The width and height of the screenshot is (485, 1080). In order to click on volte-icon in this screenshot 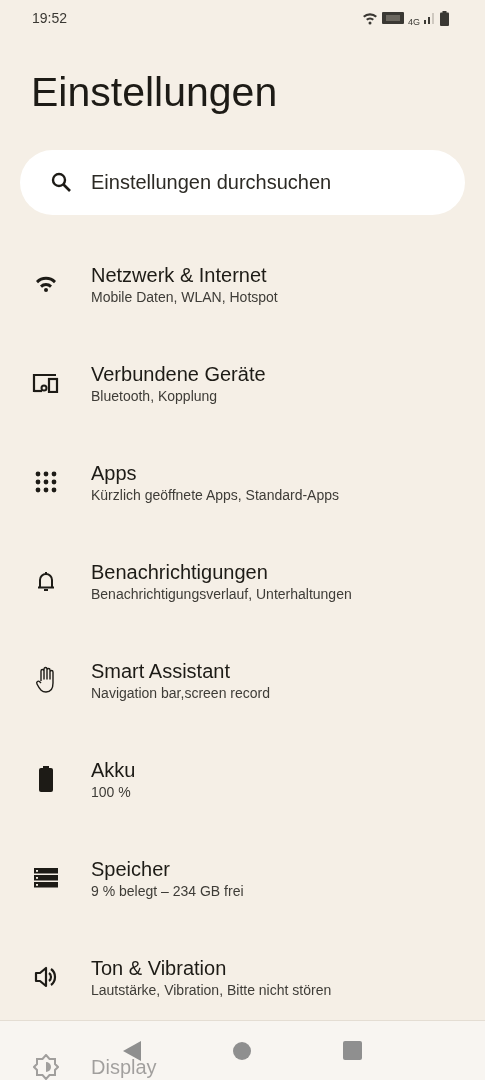, I will do `click(393, 18)`.